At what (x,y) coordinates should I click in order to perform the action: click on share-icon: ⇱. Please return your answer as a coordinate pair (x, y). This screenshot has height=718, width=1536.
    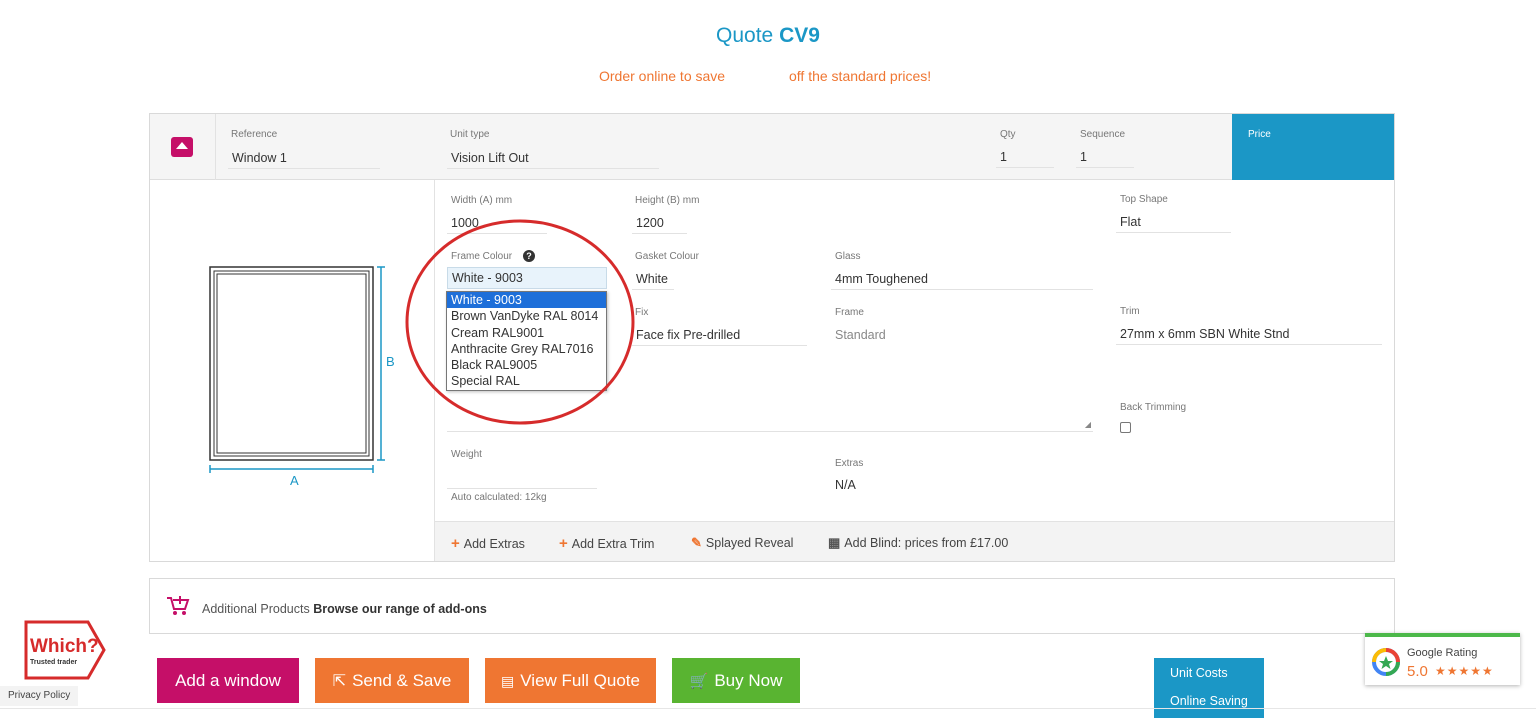
    Looking at the image, I should click on (339, 681).